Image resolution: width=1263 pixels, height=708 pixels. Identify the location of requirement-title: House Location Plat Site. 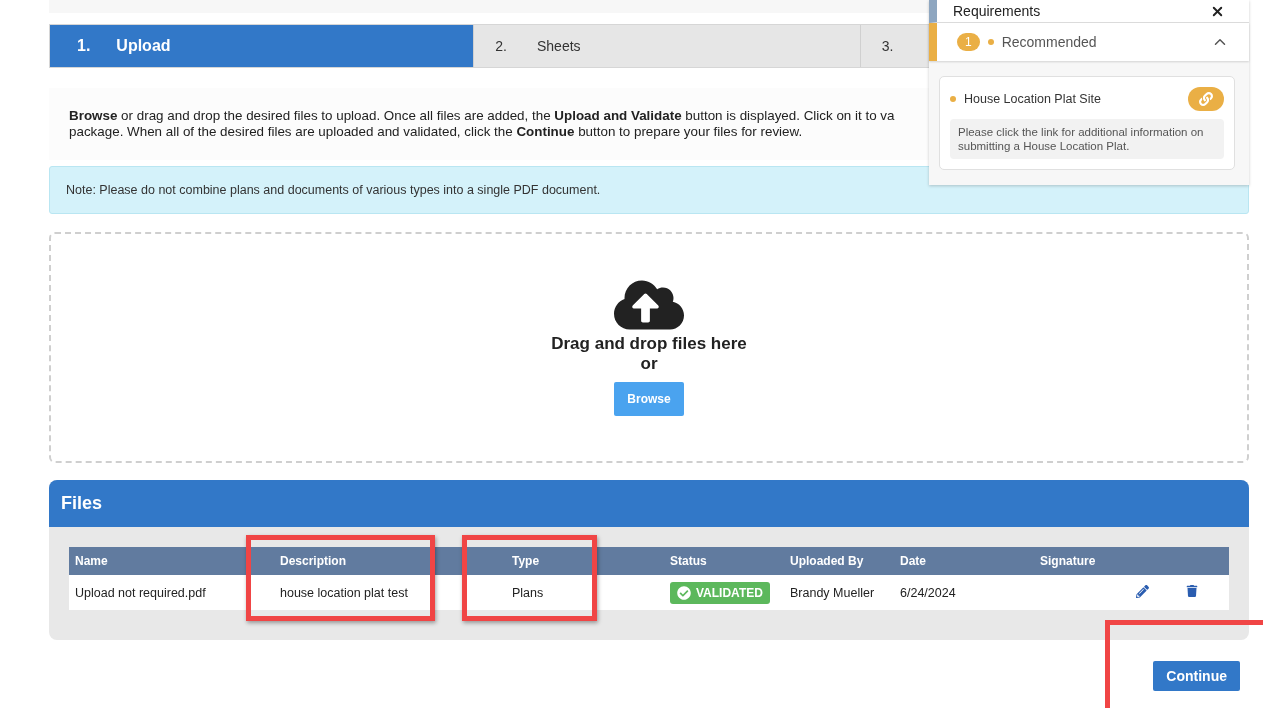
(1032, 99).